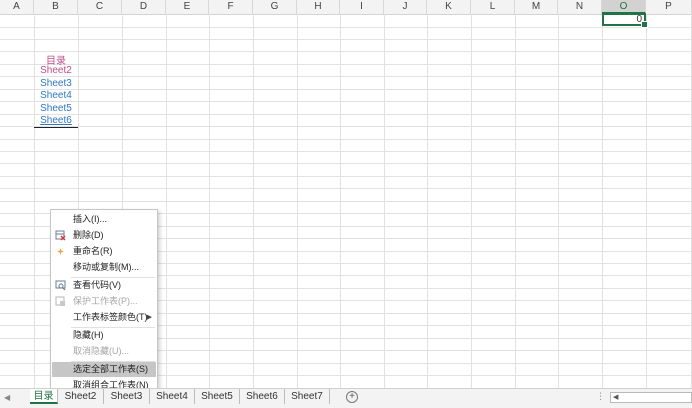 The width and height of the screenshot is (692, 408). I want to click on toc-link-sheet3: Sheet3, so click(56, 83).